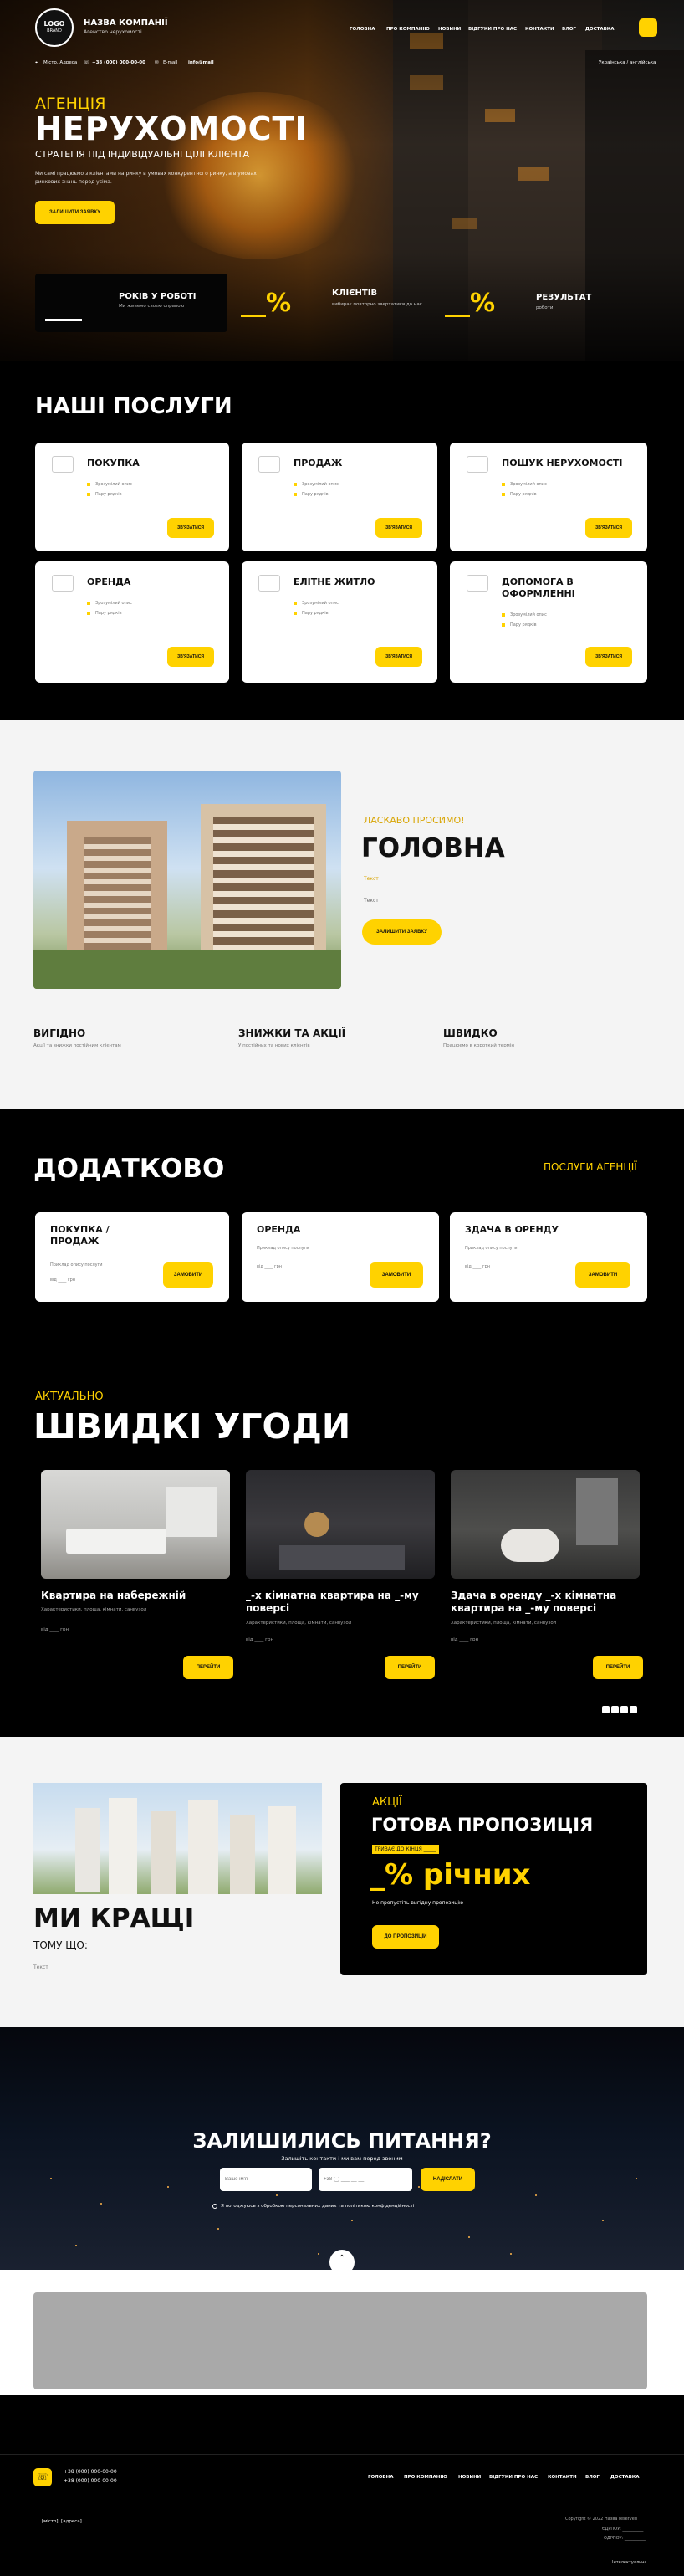 The width and height of the screenshot is (684, 2576). I want to click on nav-about: ПРО КОМПАНІЮ, so click(408, 30).